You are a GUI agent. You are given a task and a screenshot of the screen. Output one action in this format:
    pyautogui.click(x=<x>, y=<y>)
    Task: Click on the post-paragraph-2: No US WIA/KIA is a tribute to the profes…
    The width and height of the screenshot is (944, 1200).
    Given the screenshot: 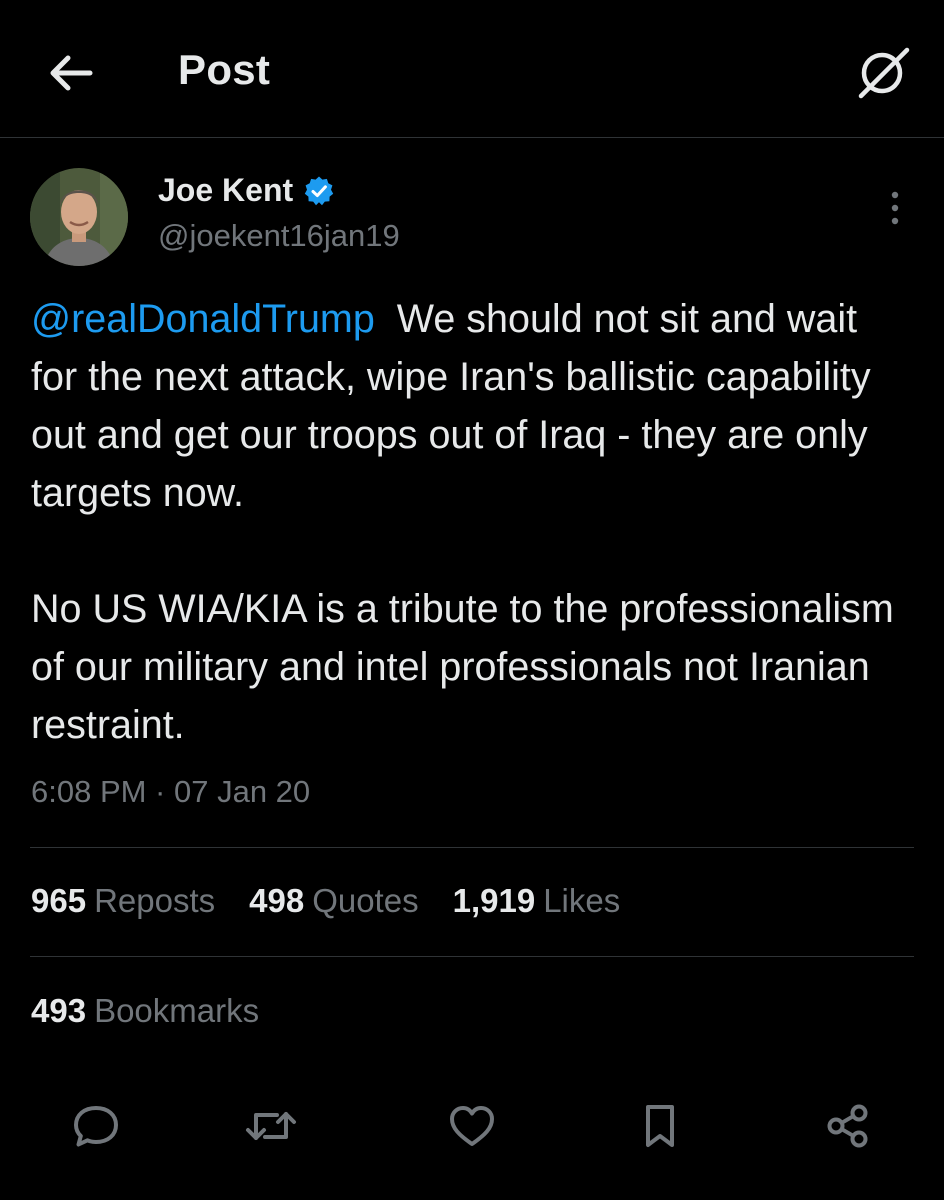 What is the action you would take?
    pyautogui.click(x=462, y=667)
    